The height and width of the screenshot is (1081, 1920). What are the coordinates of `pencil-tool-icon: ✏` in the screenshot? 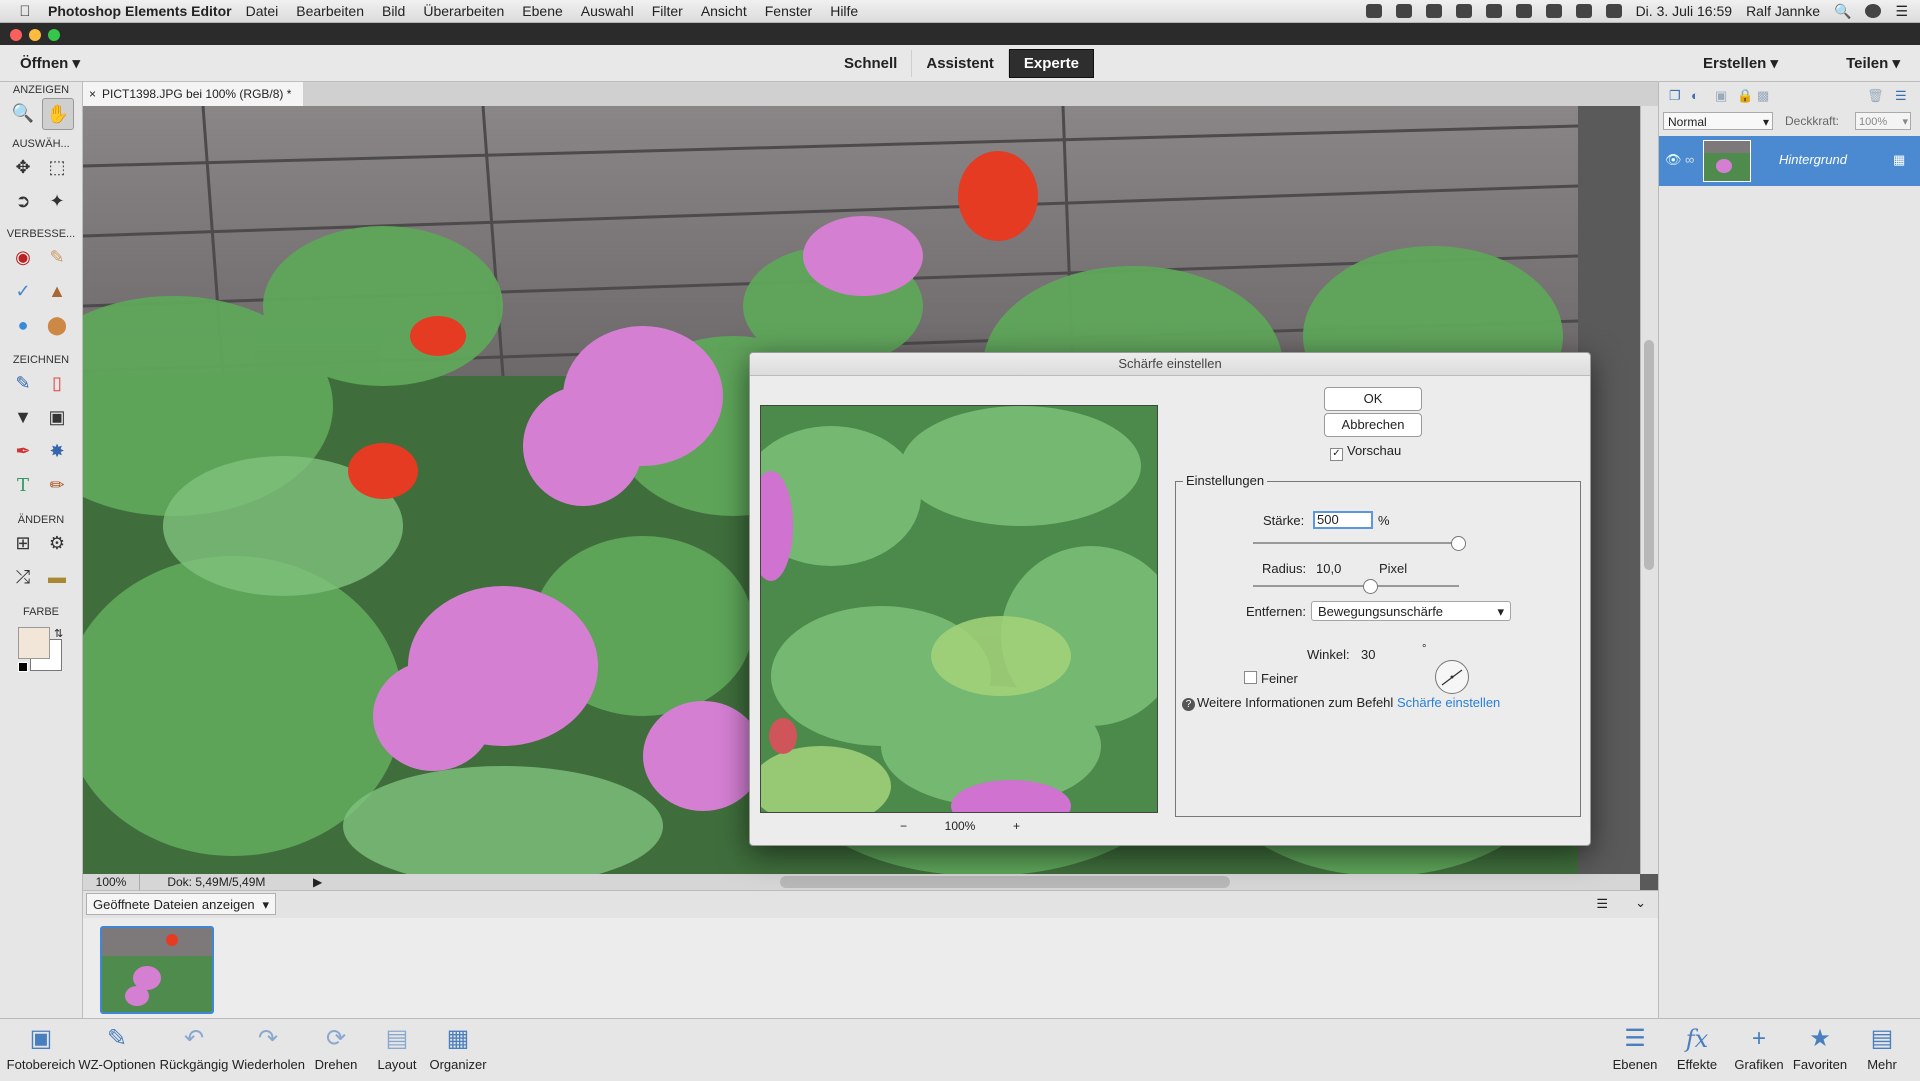 It's located at (57, 485).